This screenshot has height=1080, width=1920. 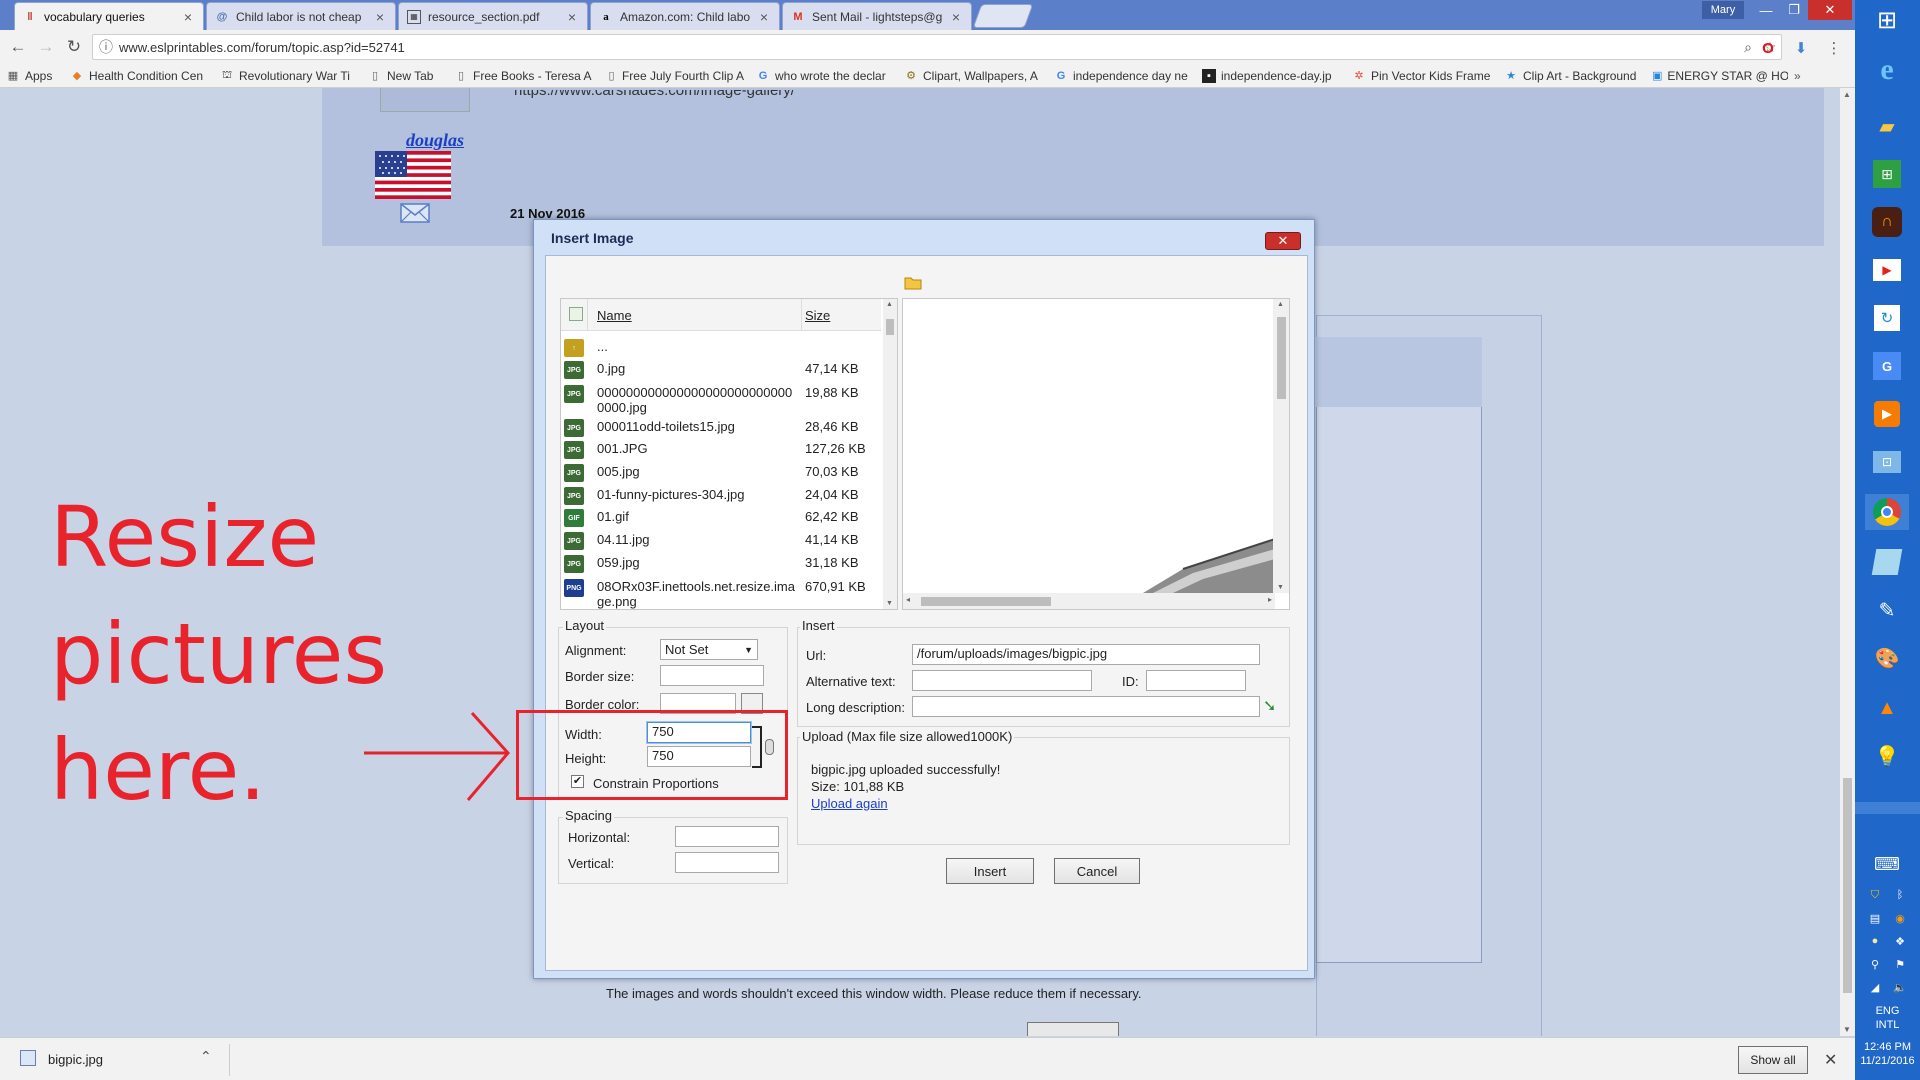 I want to click on wifi-icon: ◢, so click(x=1875, y=987).